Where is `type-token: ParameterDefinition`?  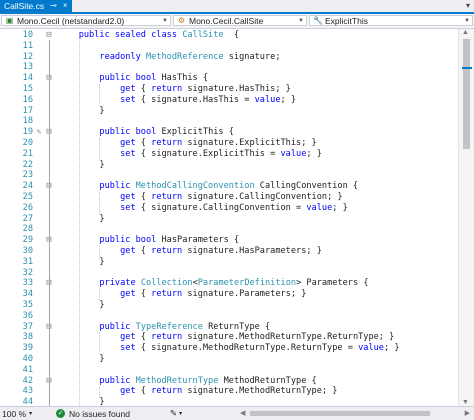 type-token: ParameterDefinition is located at coordinates (247, 283).